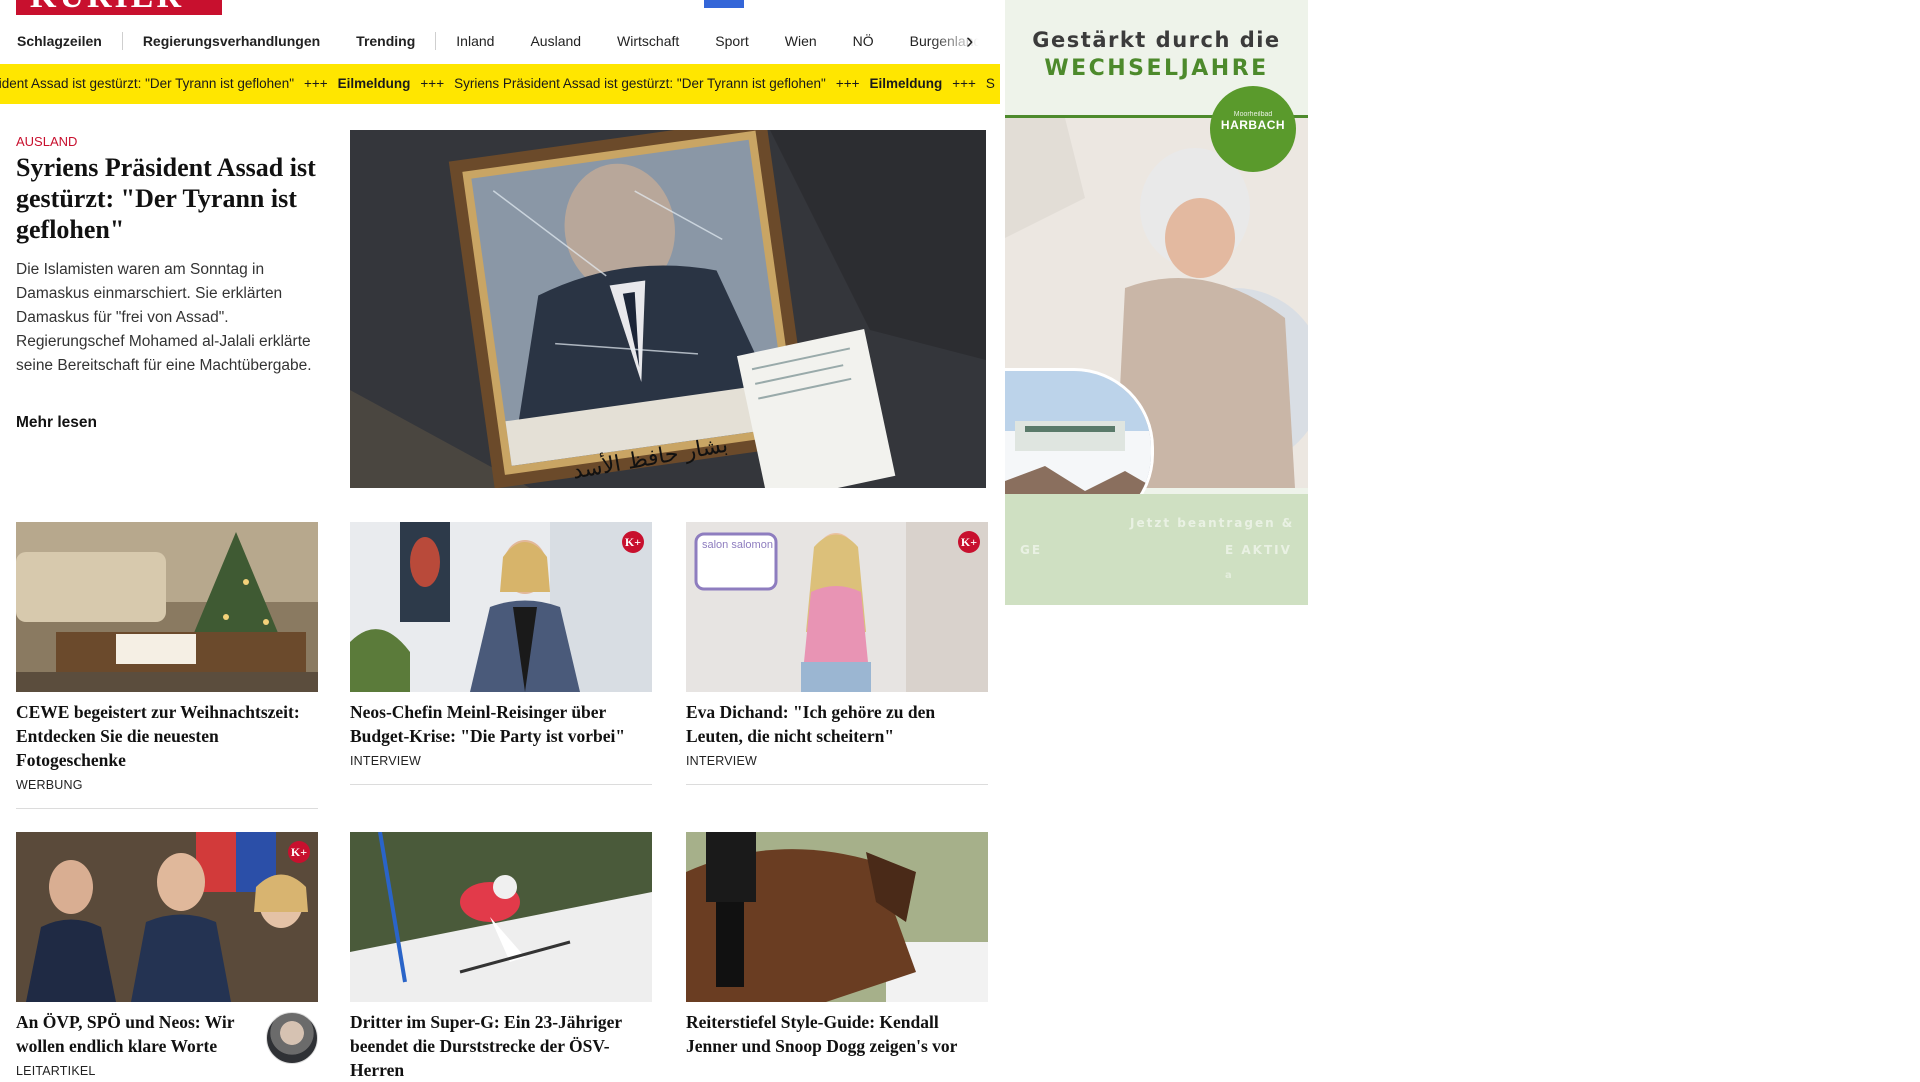  I want to click on harbach-logo-badge: Moorheilbad HARBACH, so click(1253, 129).